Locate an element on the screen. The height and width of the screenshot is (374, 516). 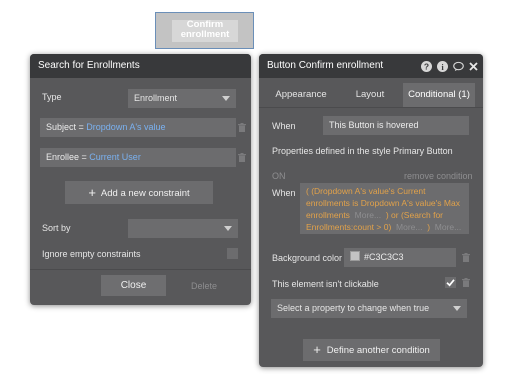
sort-by-select is located at coordinates (183, 228).